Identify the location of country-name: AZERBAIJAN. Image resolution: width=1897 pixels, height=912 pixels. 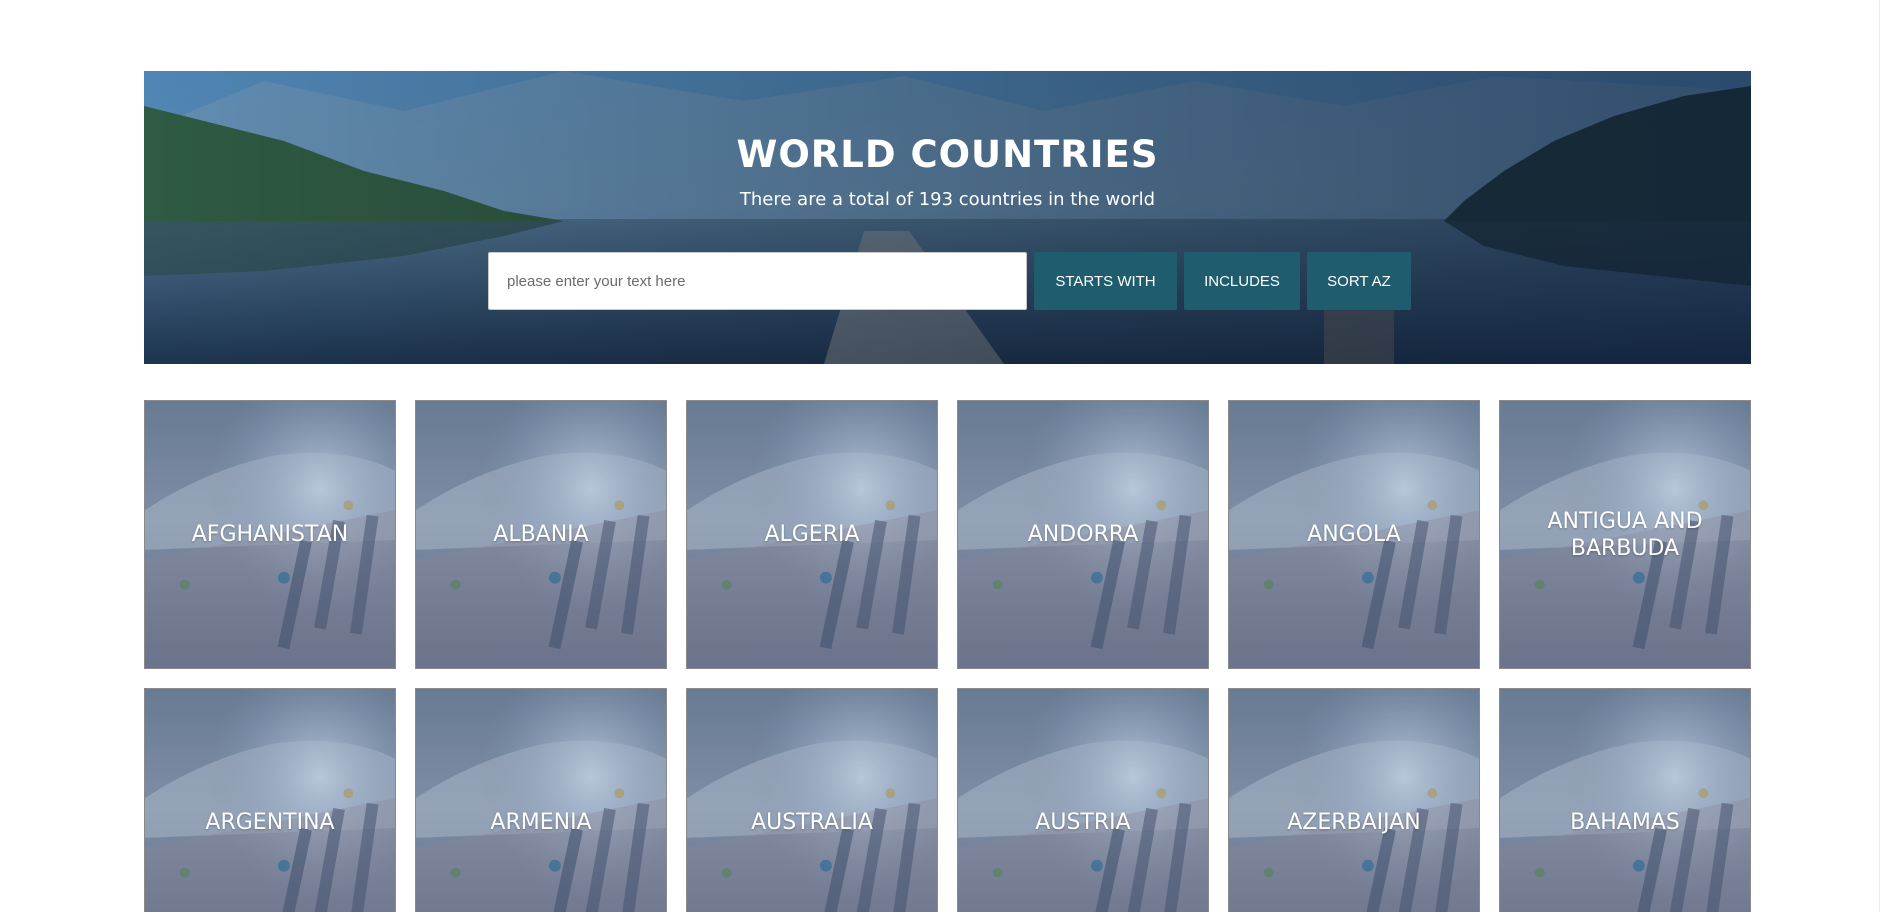
(1354, 822).